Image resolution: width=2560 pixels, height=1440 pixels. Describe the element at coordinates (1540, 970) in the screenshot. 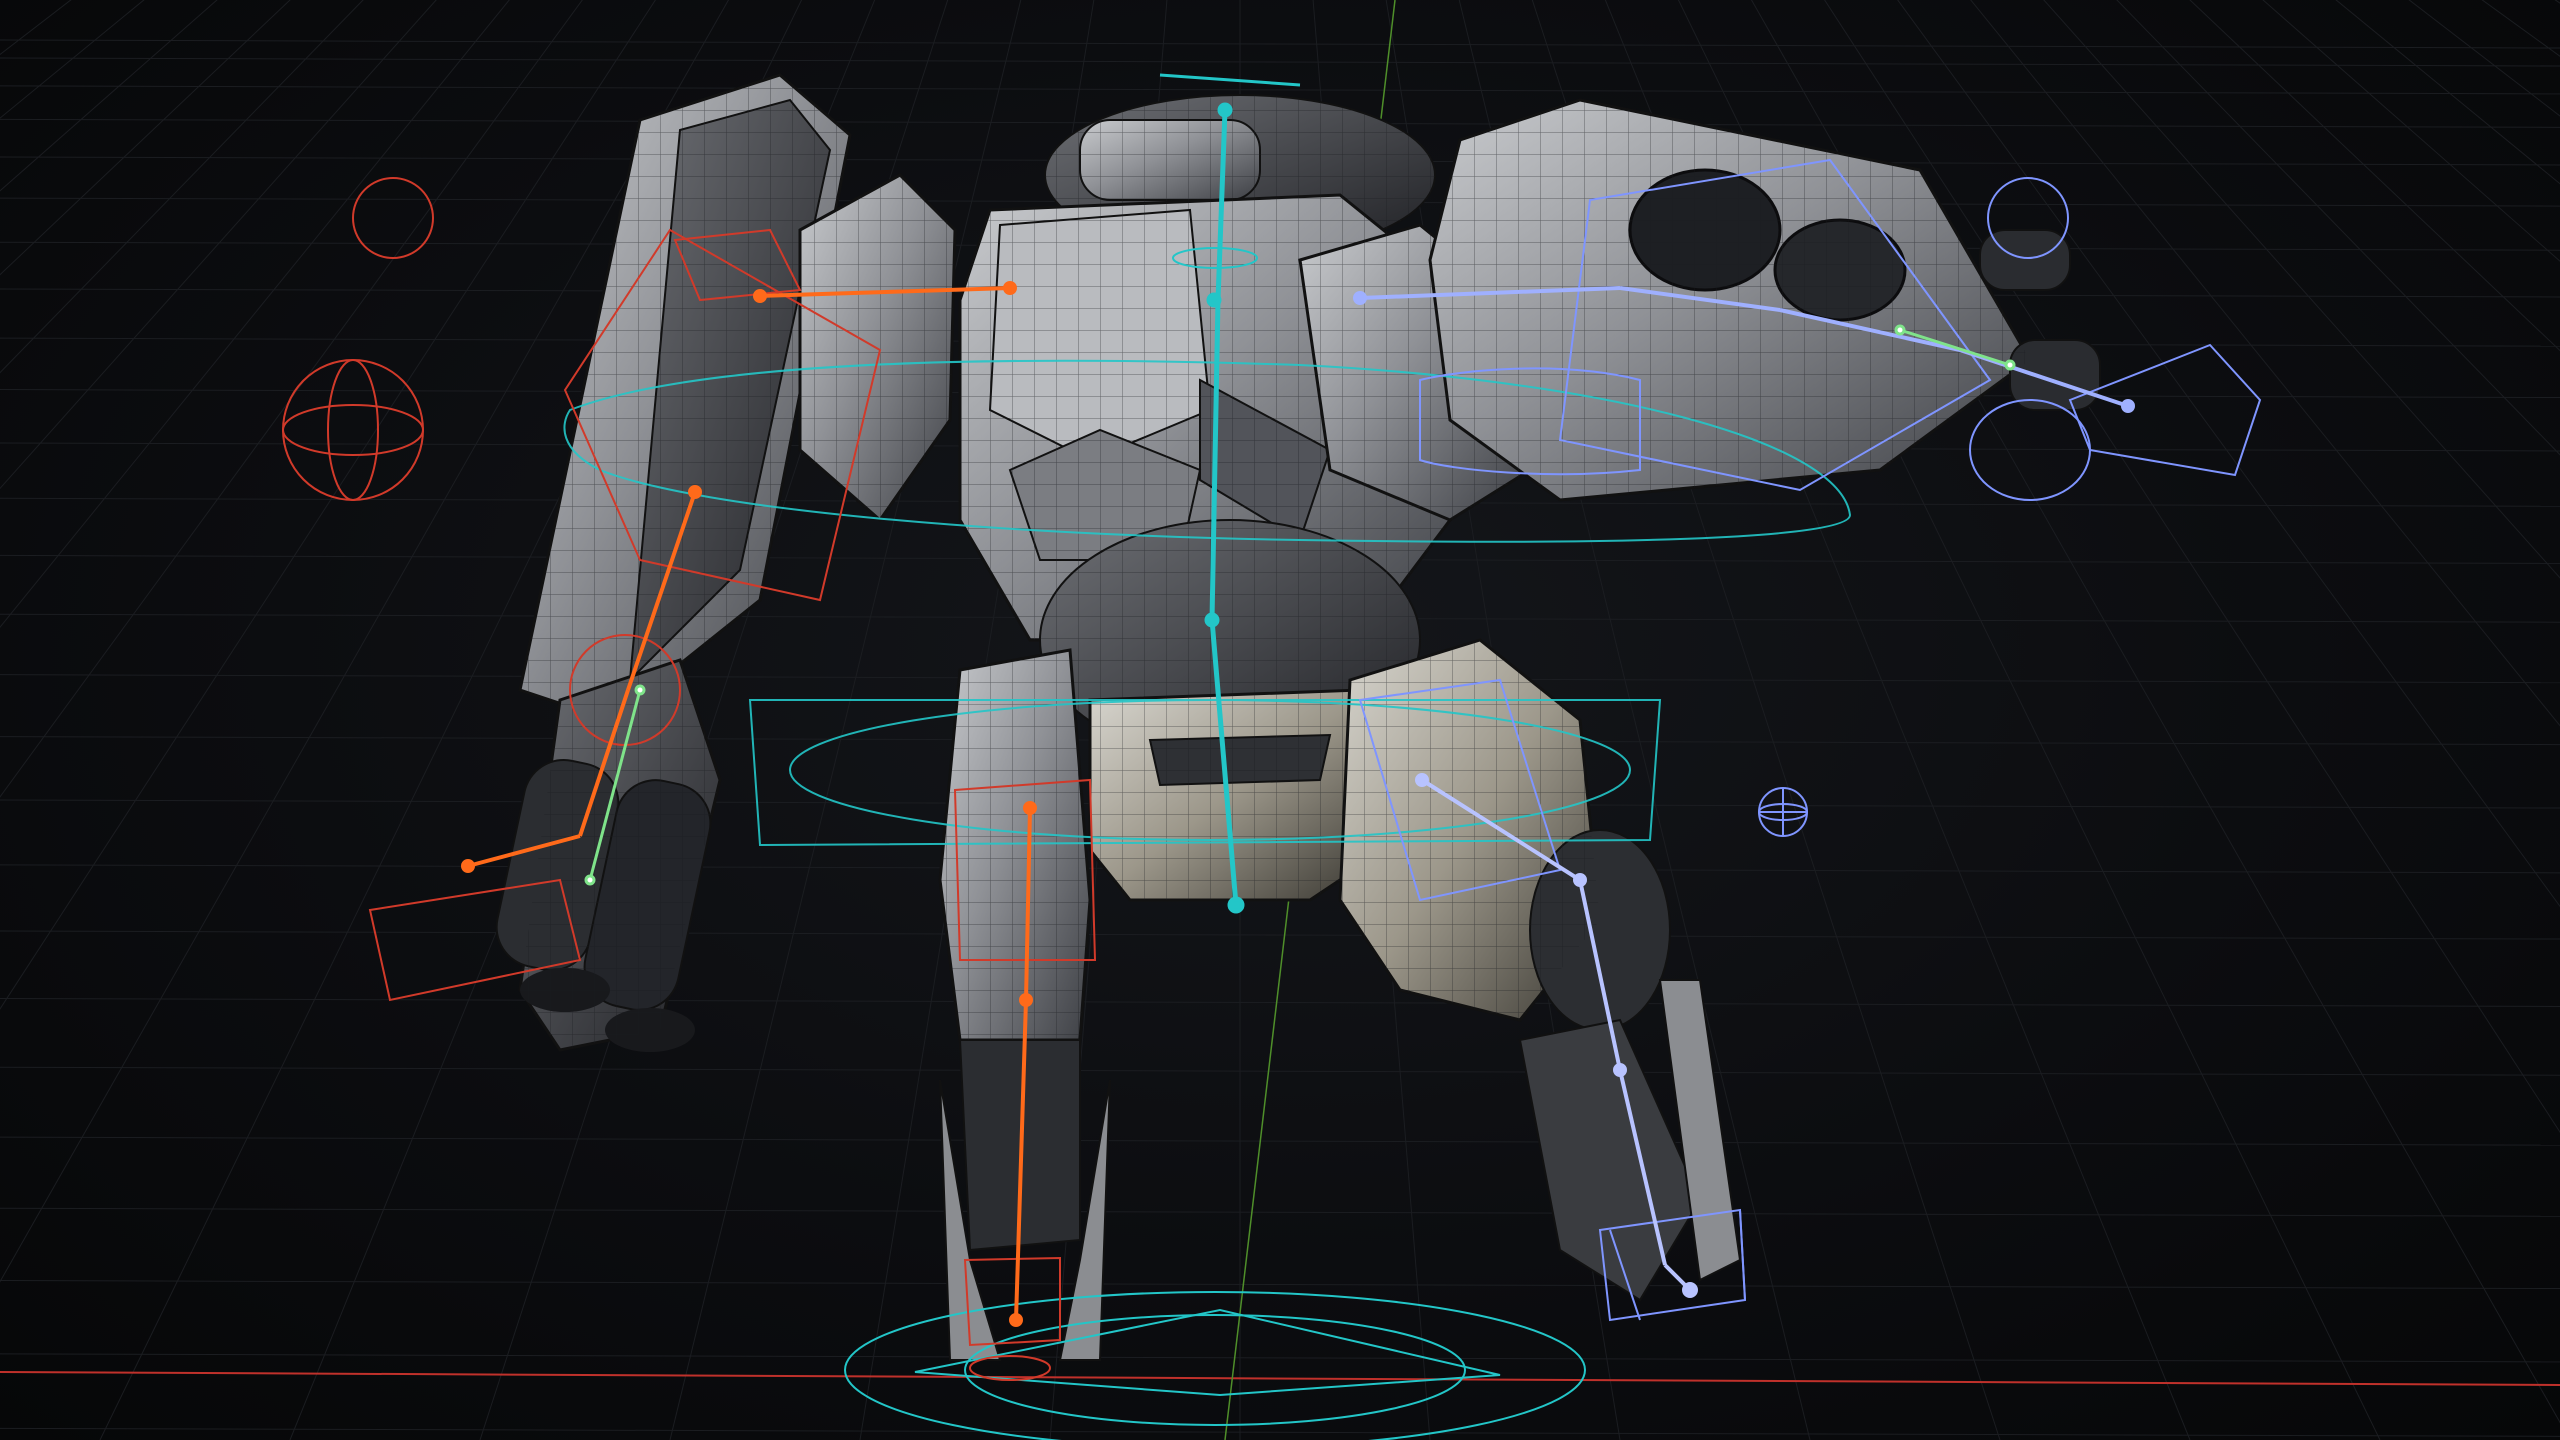

I see `right-leg` at that location.